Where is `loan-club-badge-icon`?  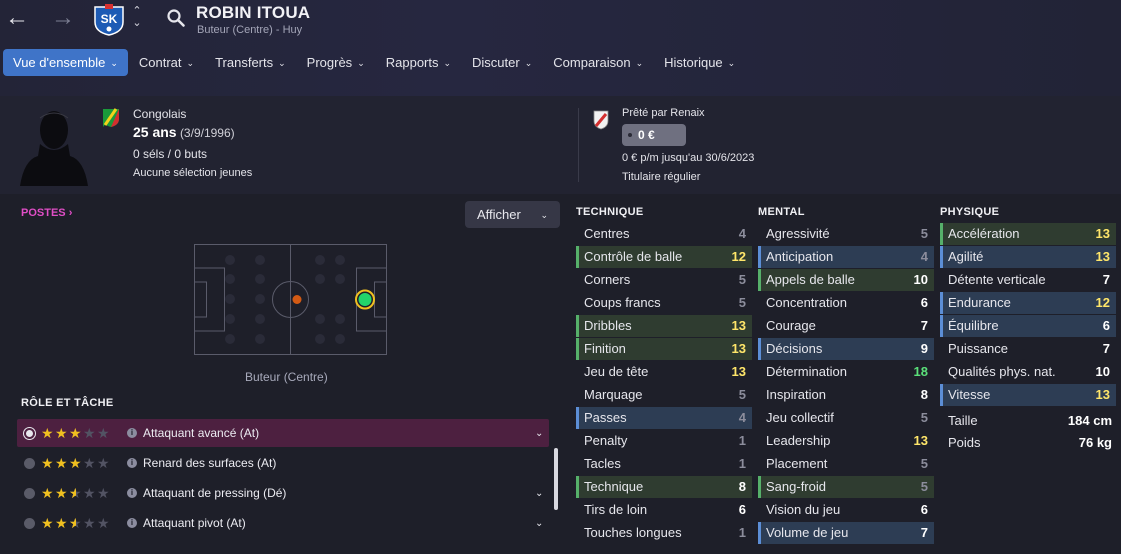 loan-club-badge-icon is located at coordinates (601, 120).